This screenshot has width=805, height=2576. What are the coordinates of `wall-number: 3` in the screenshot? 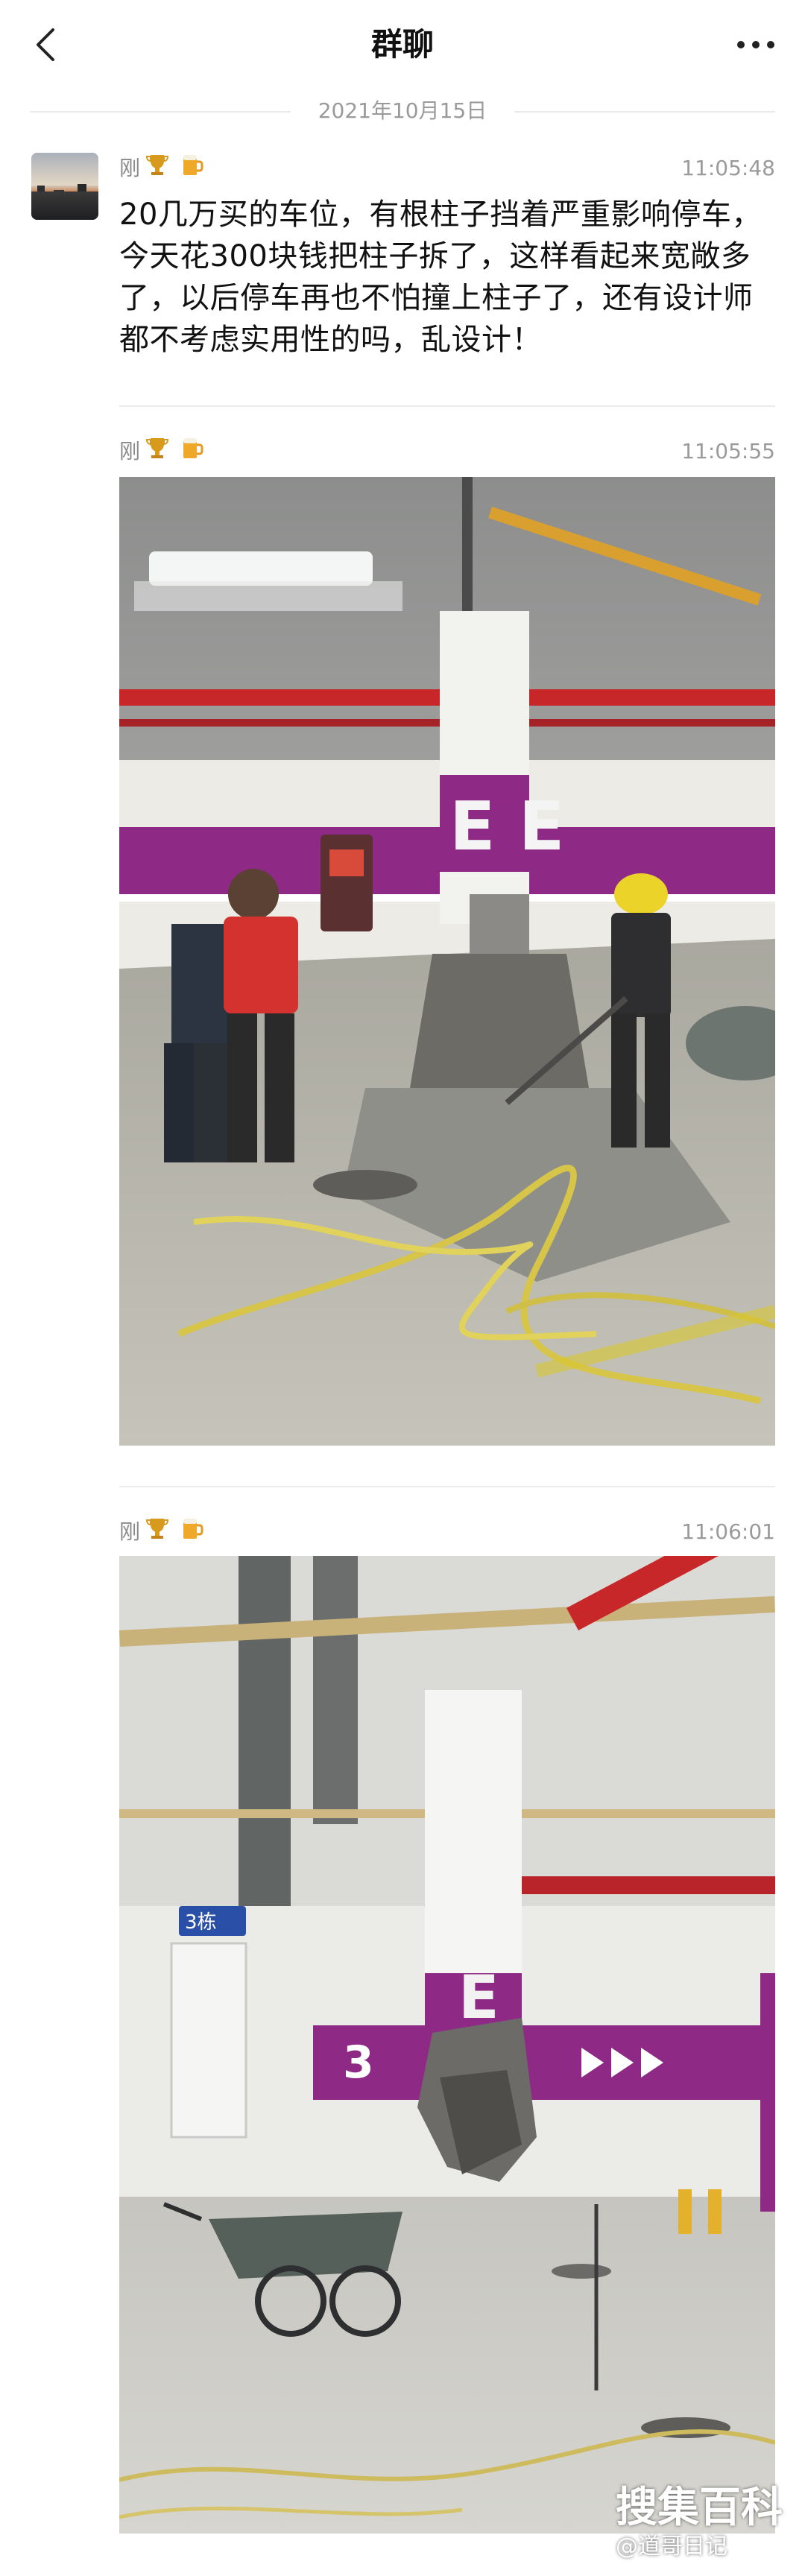 It's located at (358, 2063).